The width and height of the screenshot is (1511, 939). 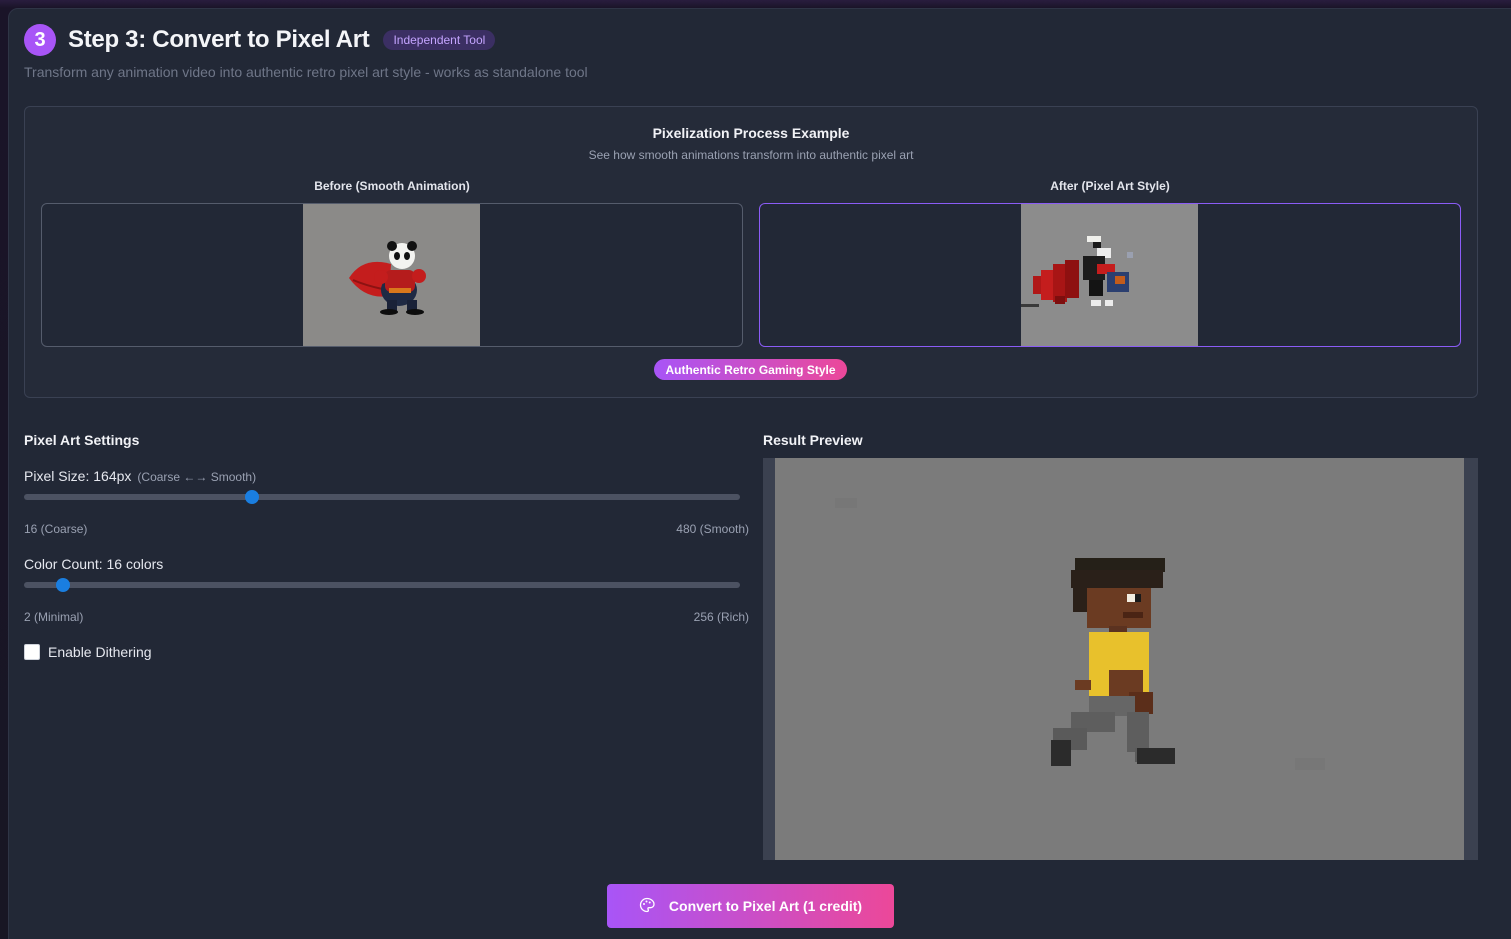 What do you see at coordinates (392, 186) in the screenshot?
I see `before-label: Before (Smooth Animation)` at bounding box center [392, 186].